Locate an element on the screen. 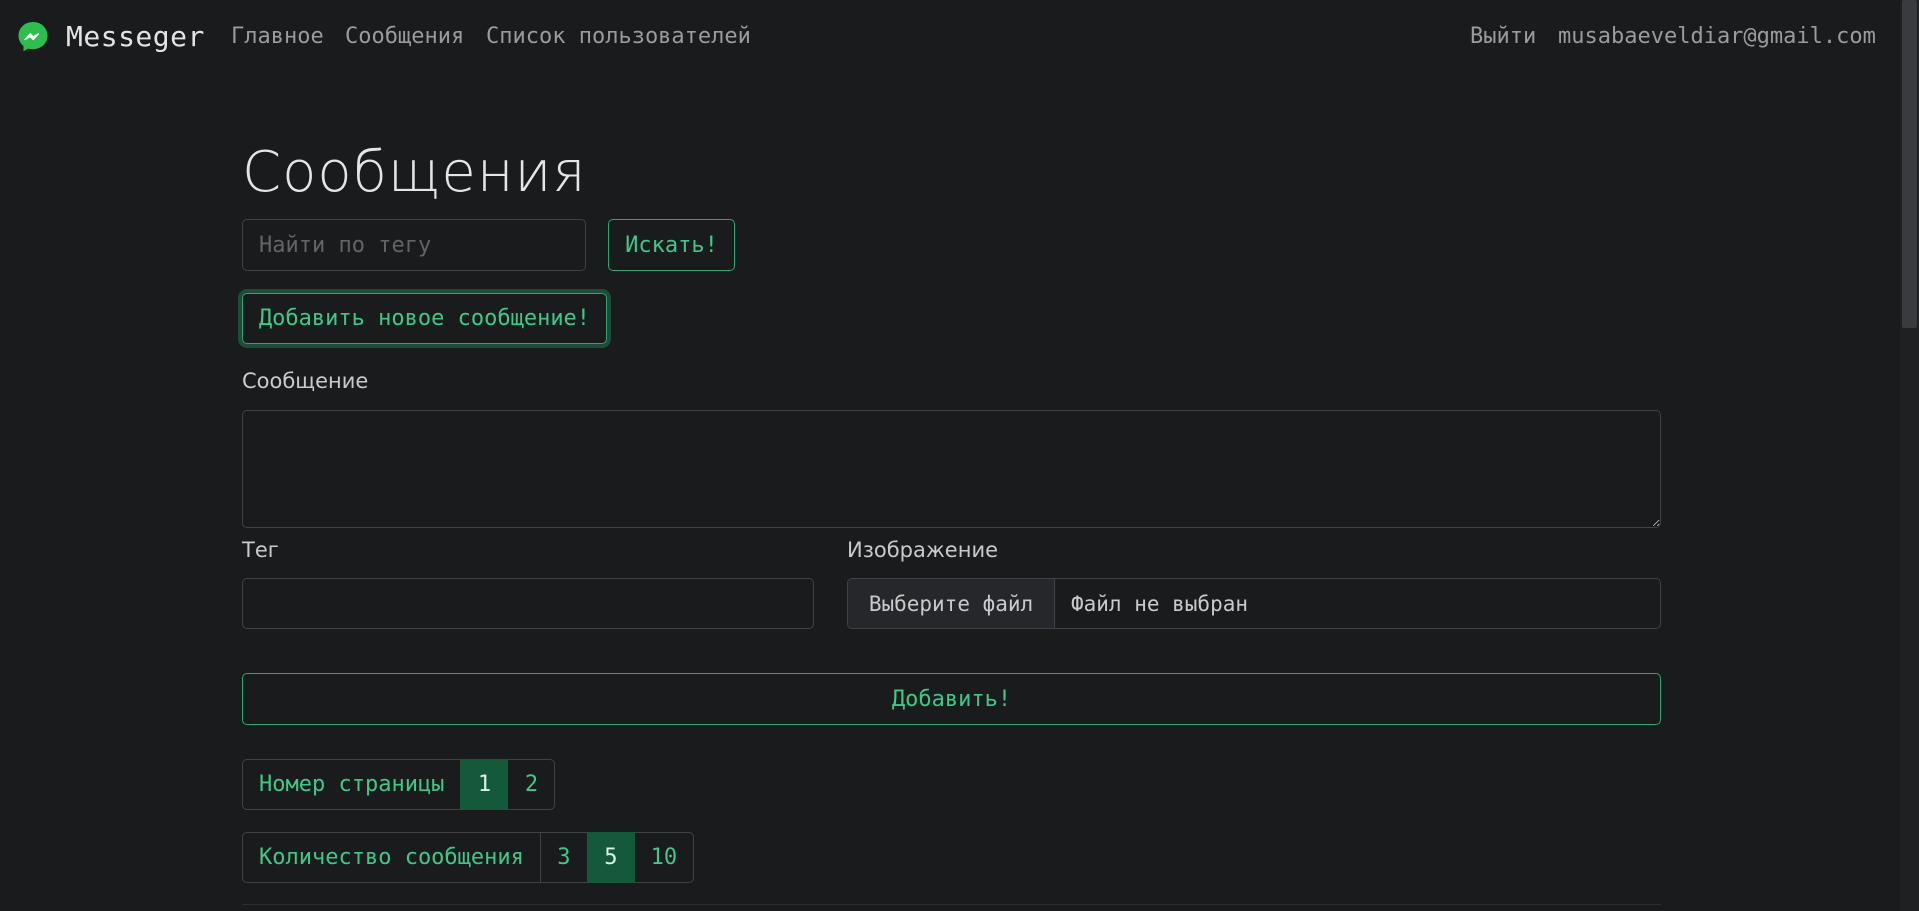  choose-file-button: Выберите файл is located at coordinates (951, 603).